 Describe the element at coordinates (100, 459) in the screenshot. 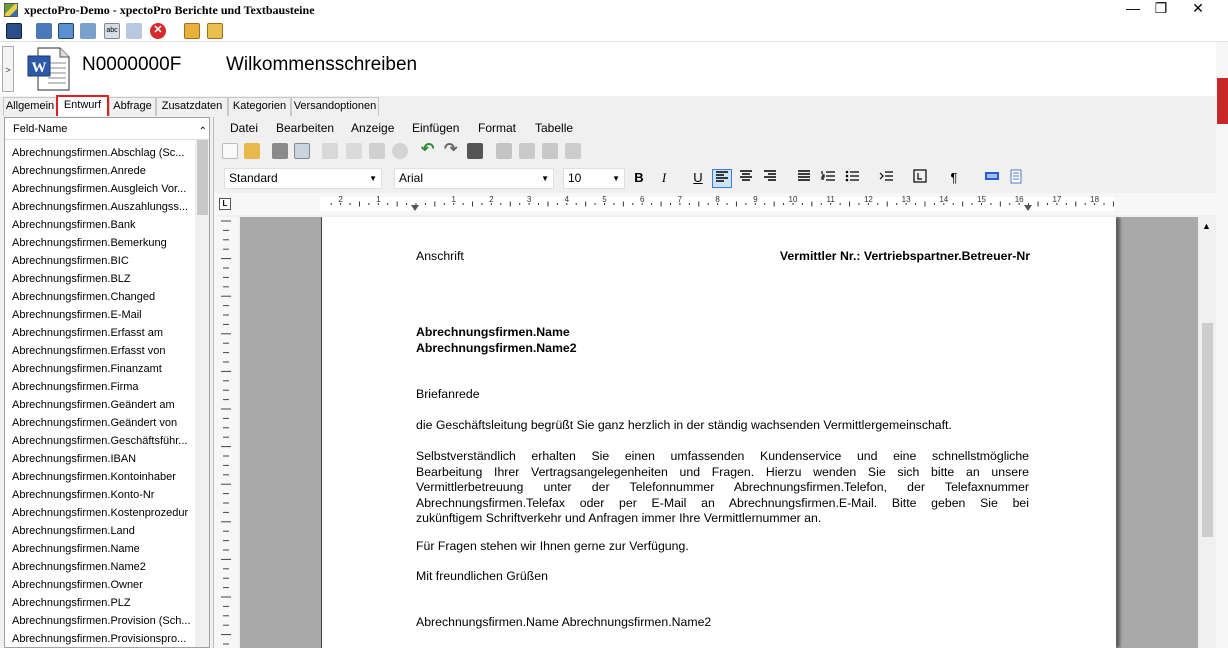

I see `field-list-item: Abrechnungsfirmen.IBAN` at that location.